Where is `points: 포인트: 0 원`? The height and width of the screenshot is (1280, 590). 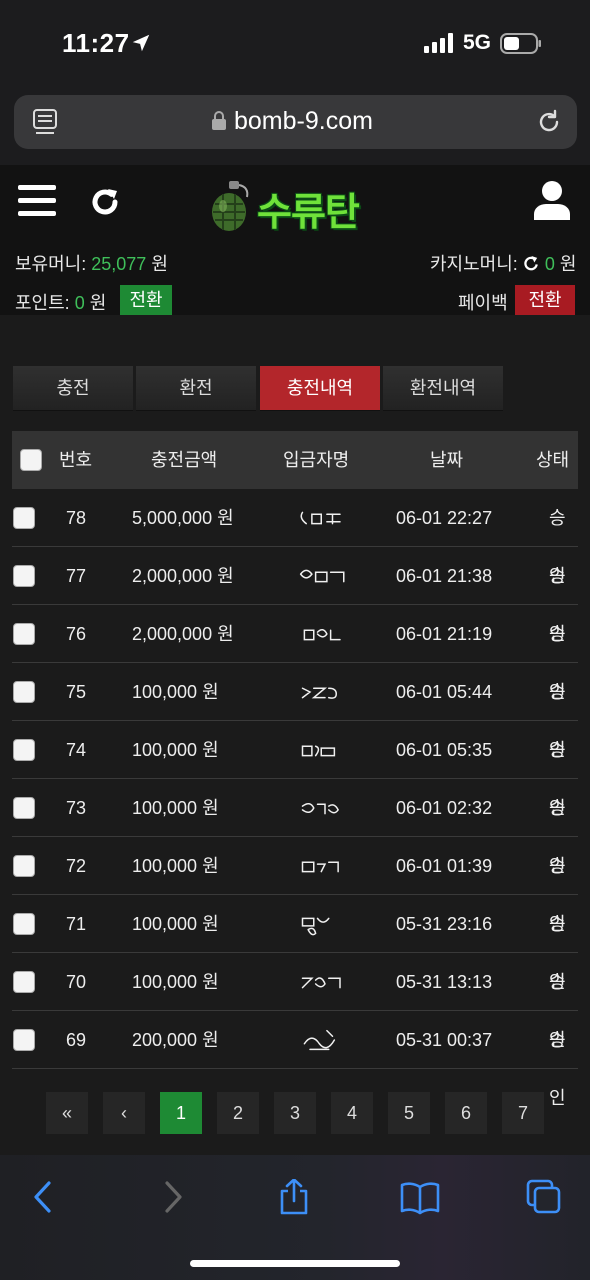
points: 포인트: 0 원 is located at coordinates (60, 302).